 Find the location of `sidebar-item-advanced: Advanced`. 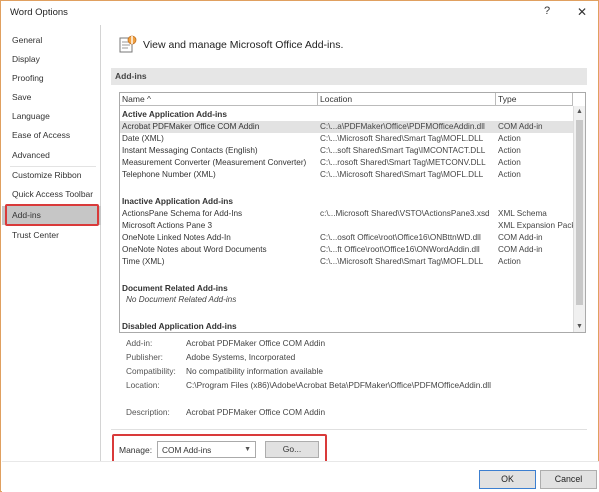

sidebar-item-advanced: Advanced is located at coordinates (51, 155).